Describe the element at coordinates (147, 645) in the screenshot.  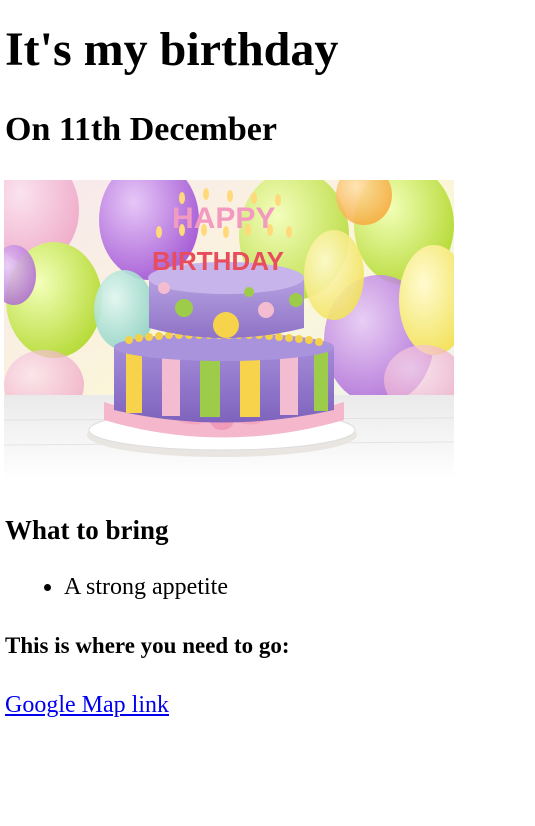
I see `directions-heading: This is where you need to go:` at that location.